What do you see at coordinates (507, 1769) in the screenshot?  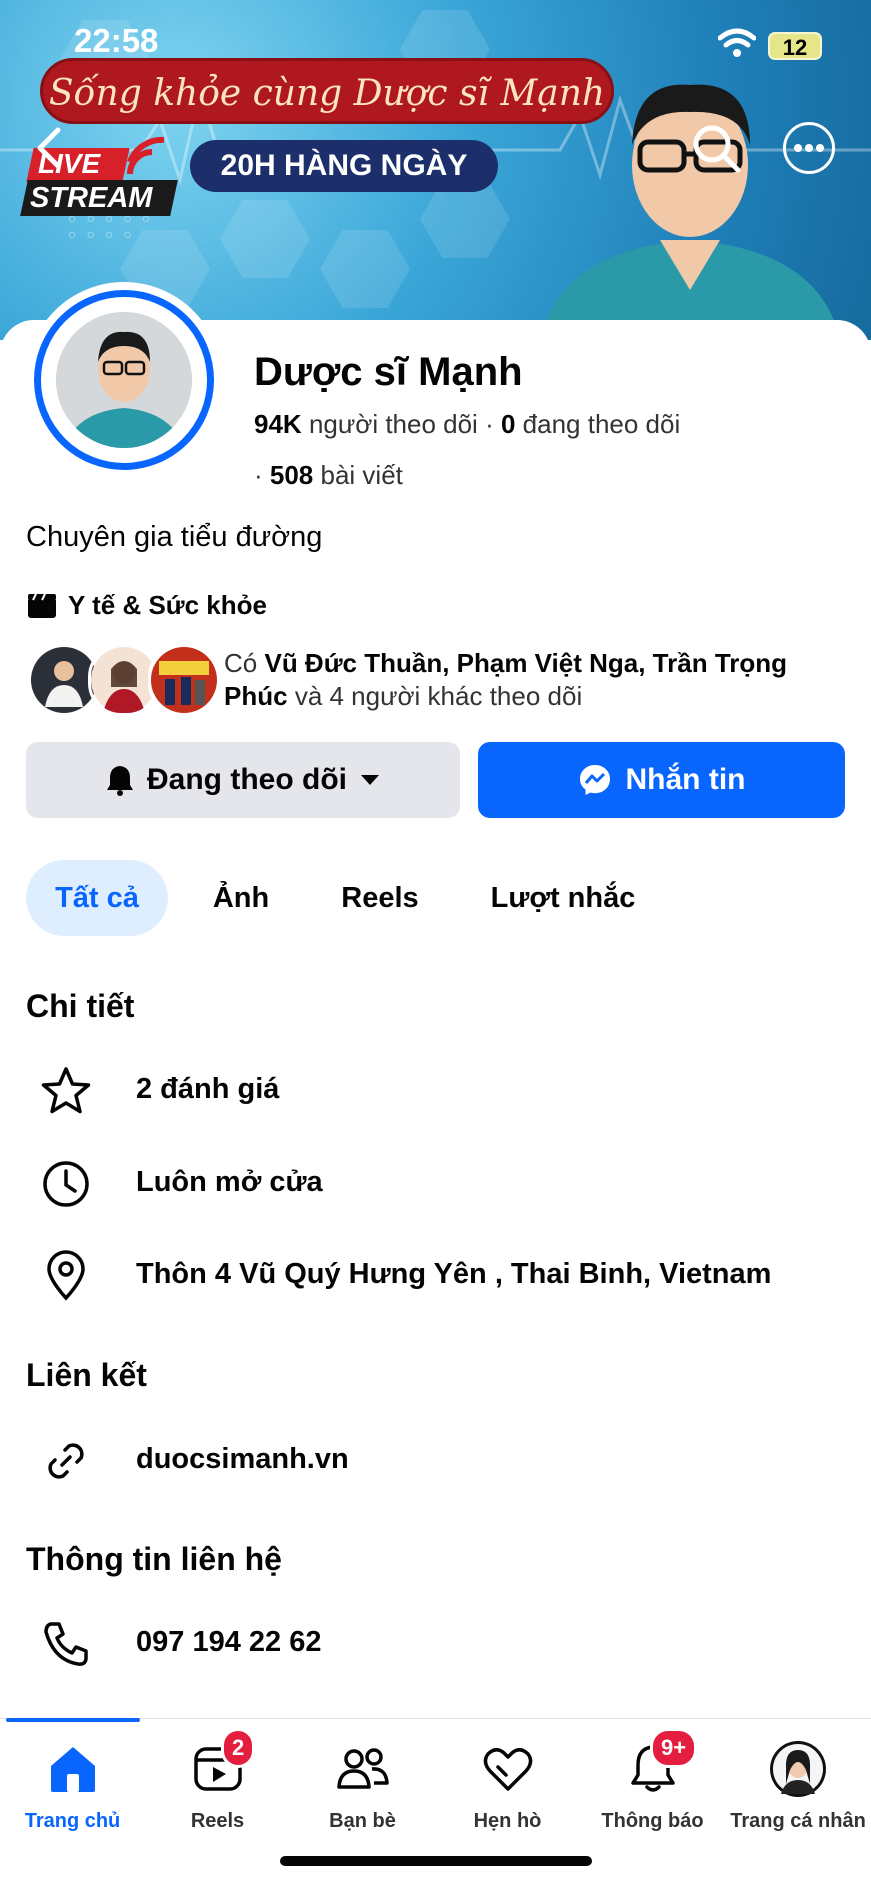 I see `heart-icon` at bounding box center [507, 1769].